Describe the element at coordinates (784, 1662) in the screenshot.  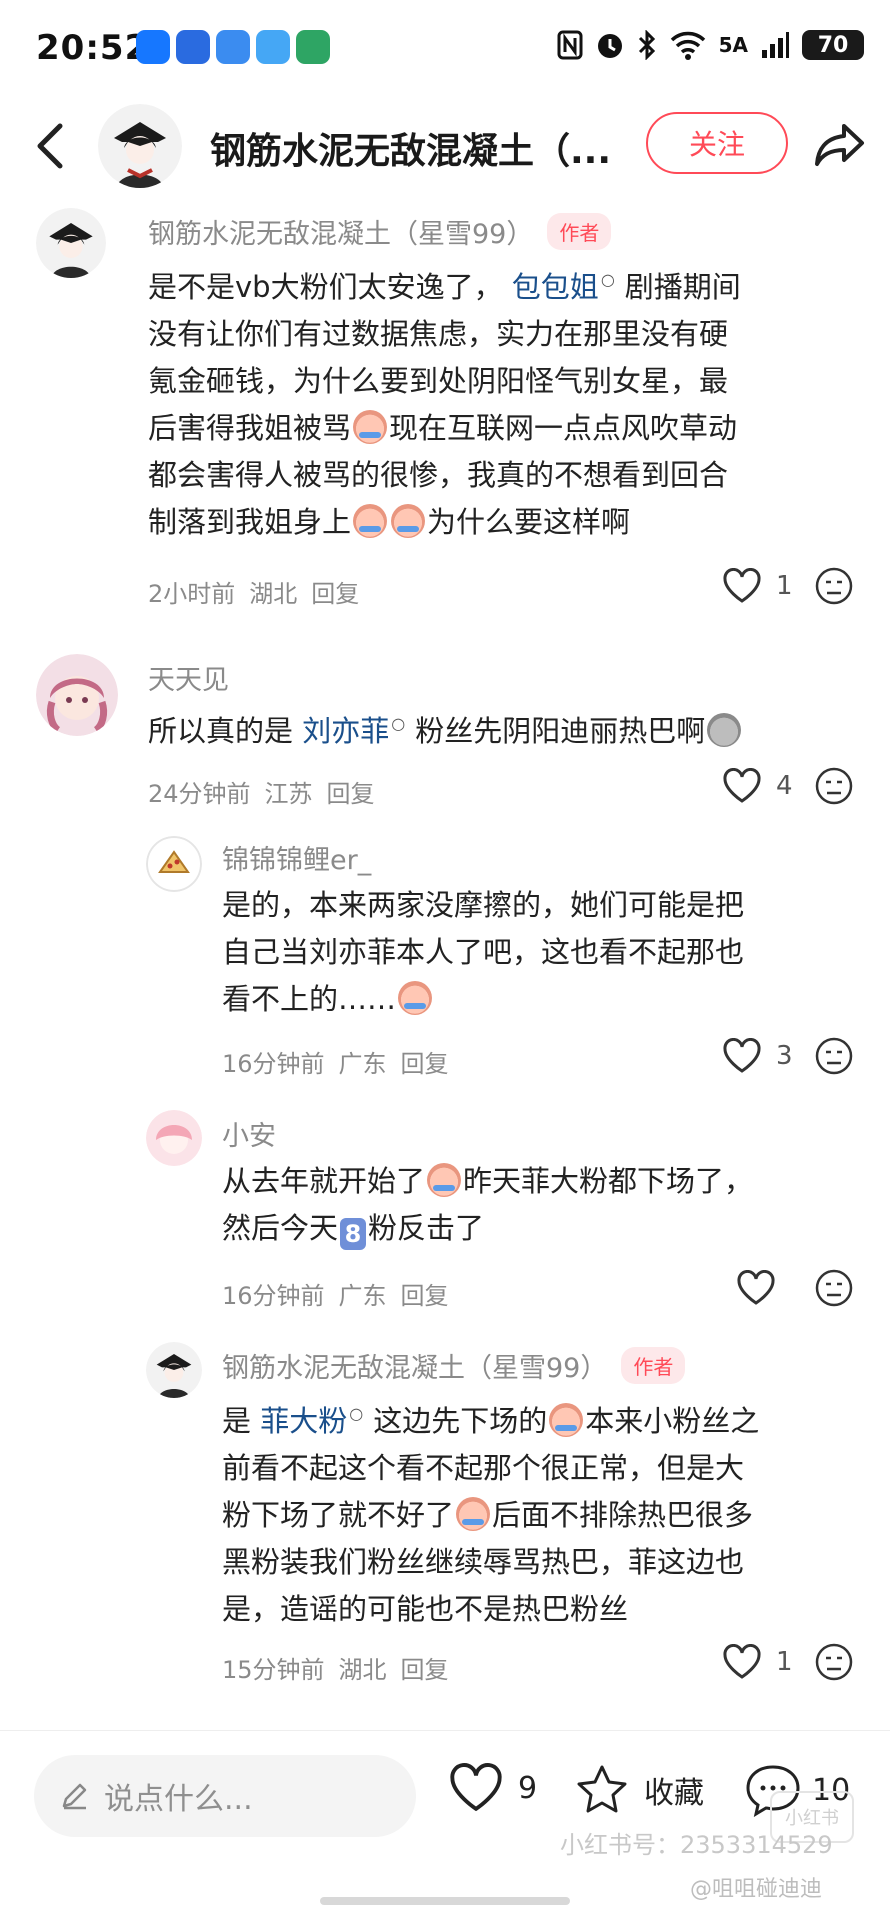
I see `like-count: 1` at that location.